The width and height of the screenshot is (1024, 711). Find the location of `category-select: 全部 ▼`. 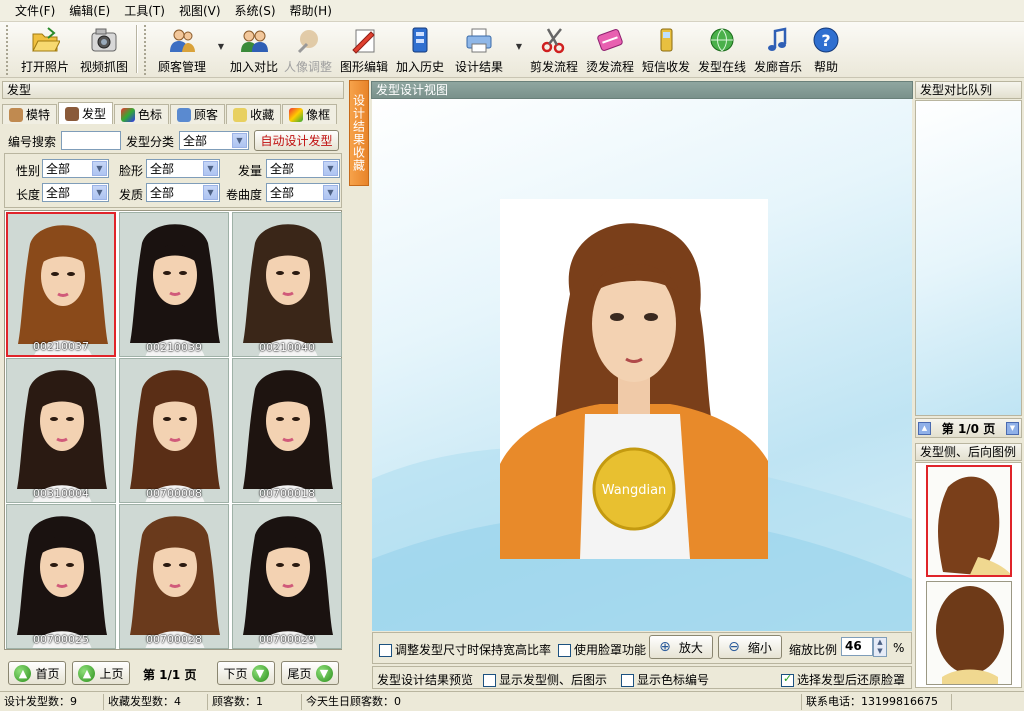

category-select: 全部 ▼ is located at coordinates (214, 140).